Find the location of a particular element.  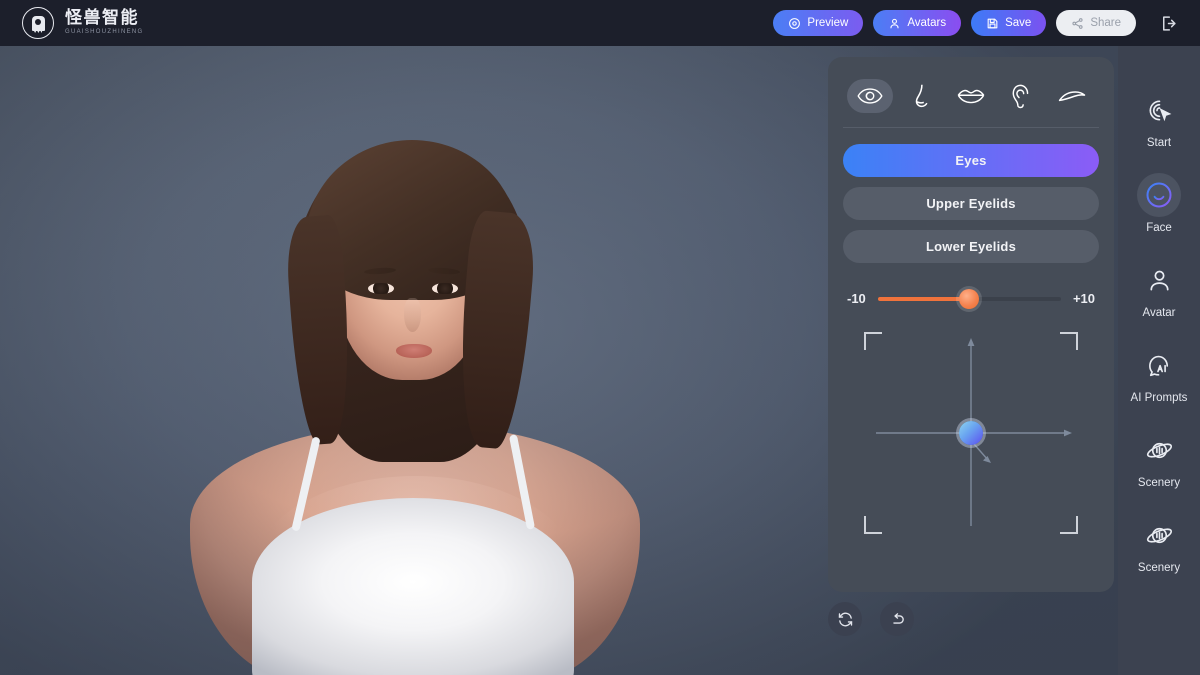

monster-mark-icon is located at coordinates (38, 23).